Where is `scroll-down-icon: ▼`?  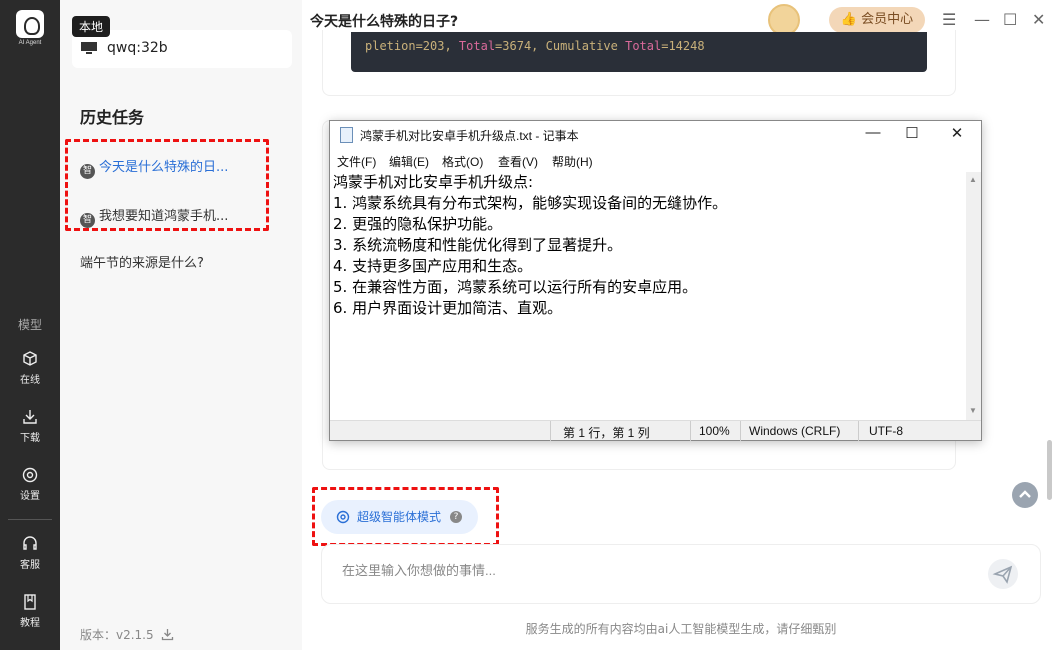 scroll-down-icon: ▼ is located at coordinates (973, 410).